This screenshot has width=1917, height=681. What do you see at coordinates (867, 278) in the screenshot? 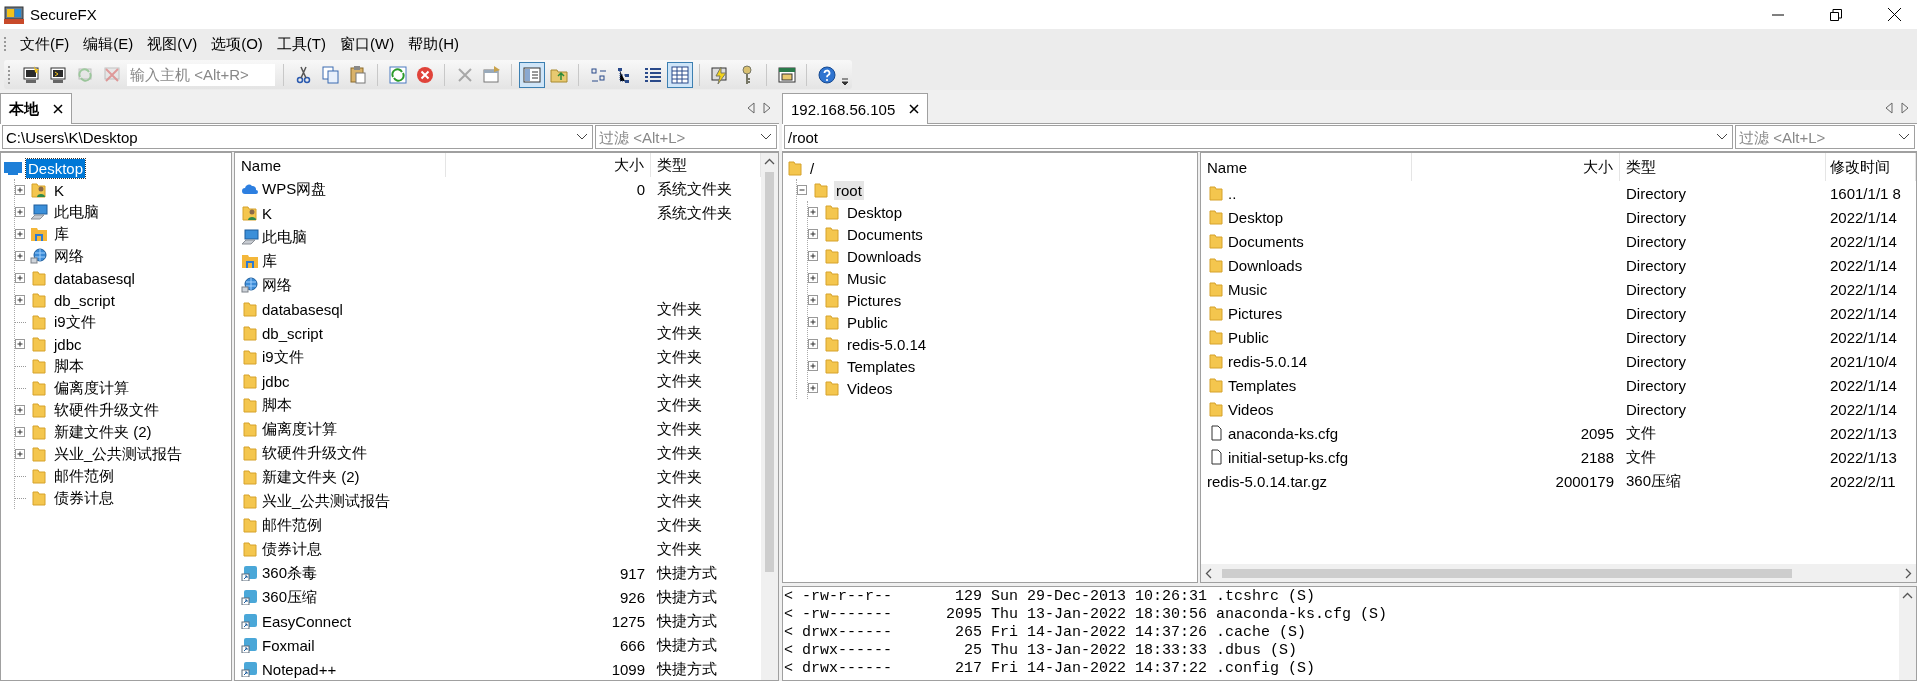
I see `tree-item: Music` at bounding box center [867, 278].